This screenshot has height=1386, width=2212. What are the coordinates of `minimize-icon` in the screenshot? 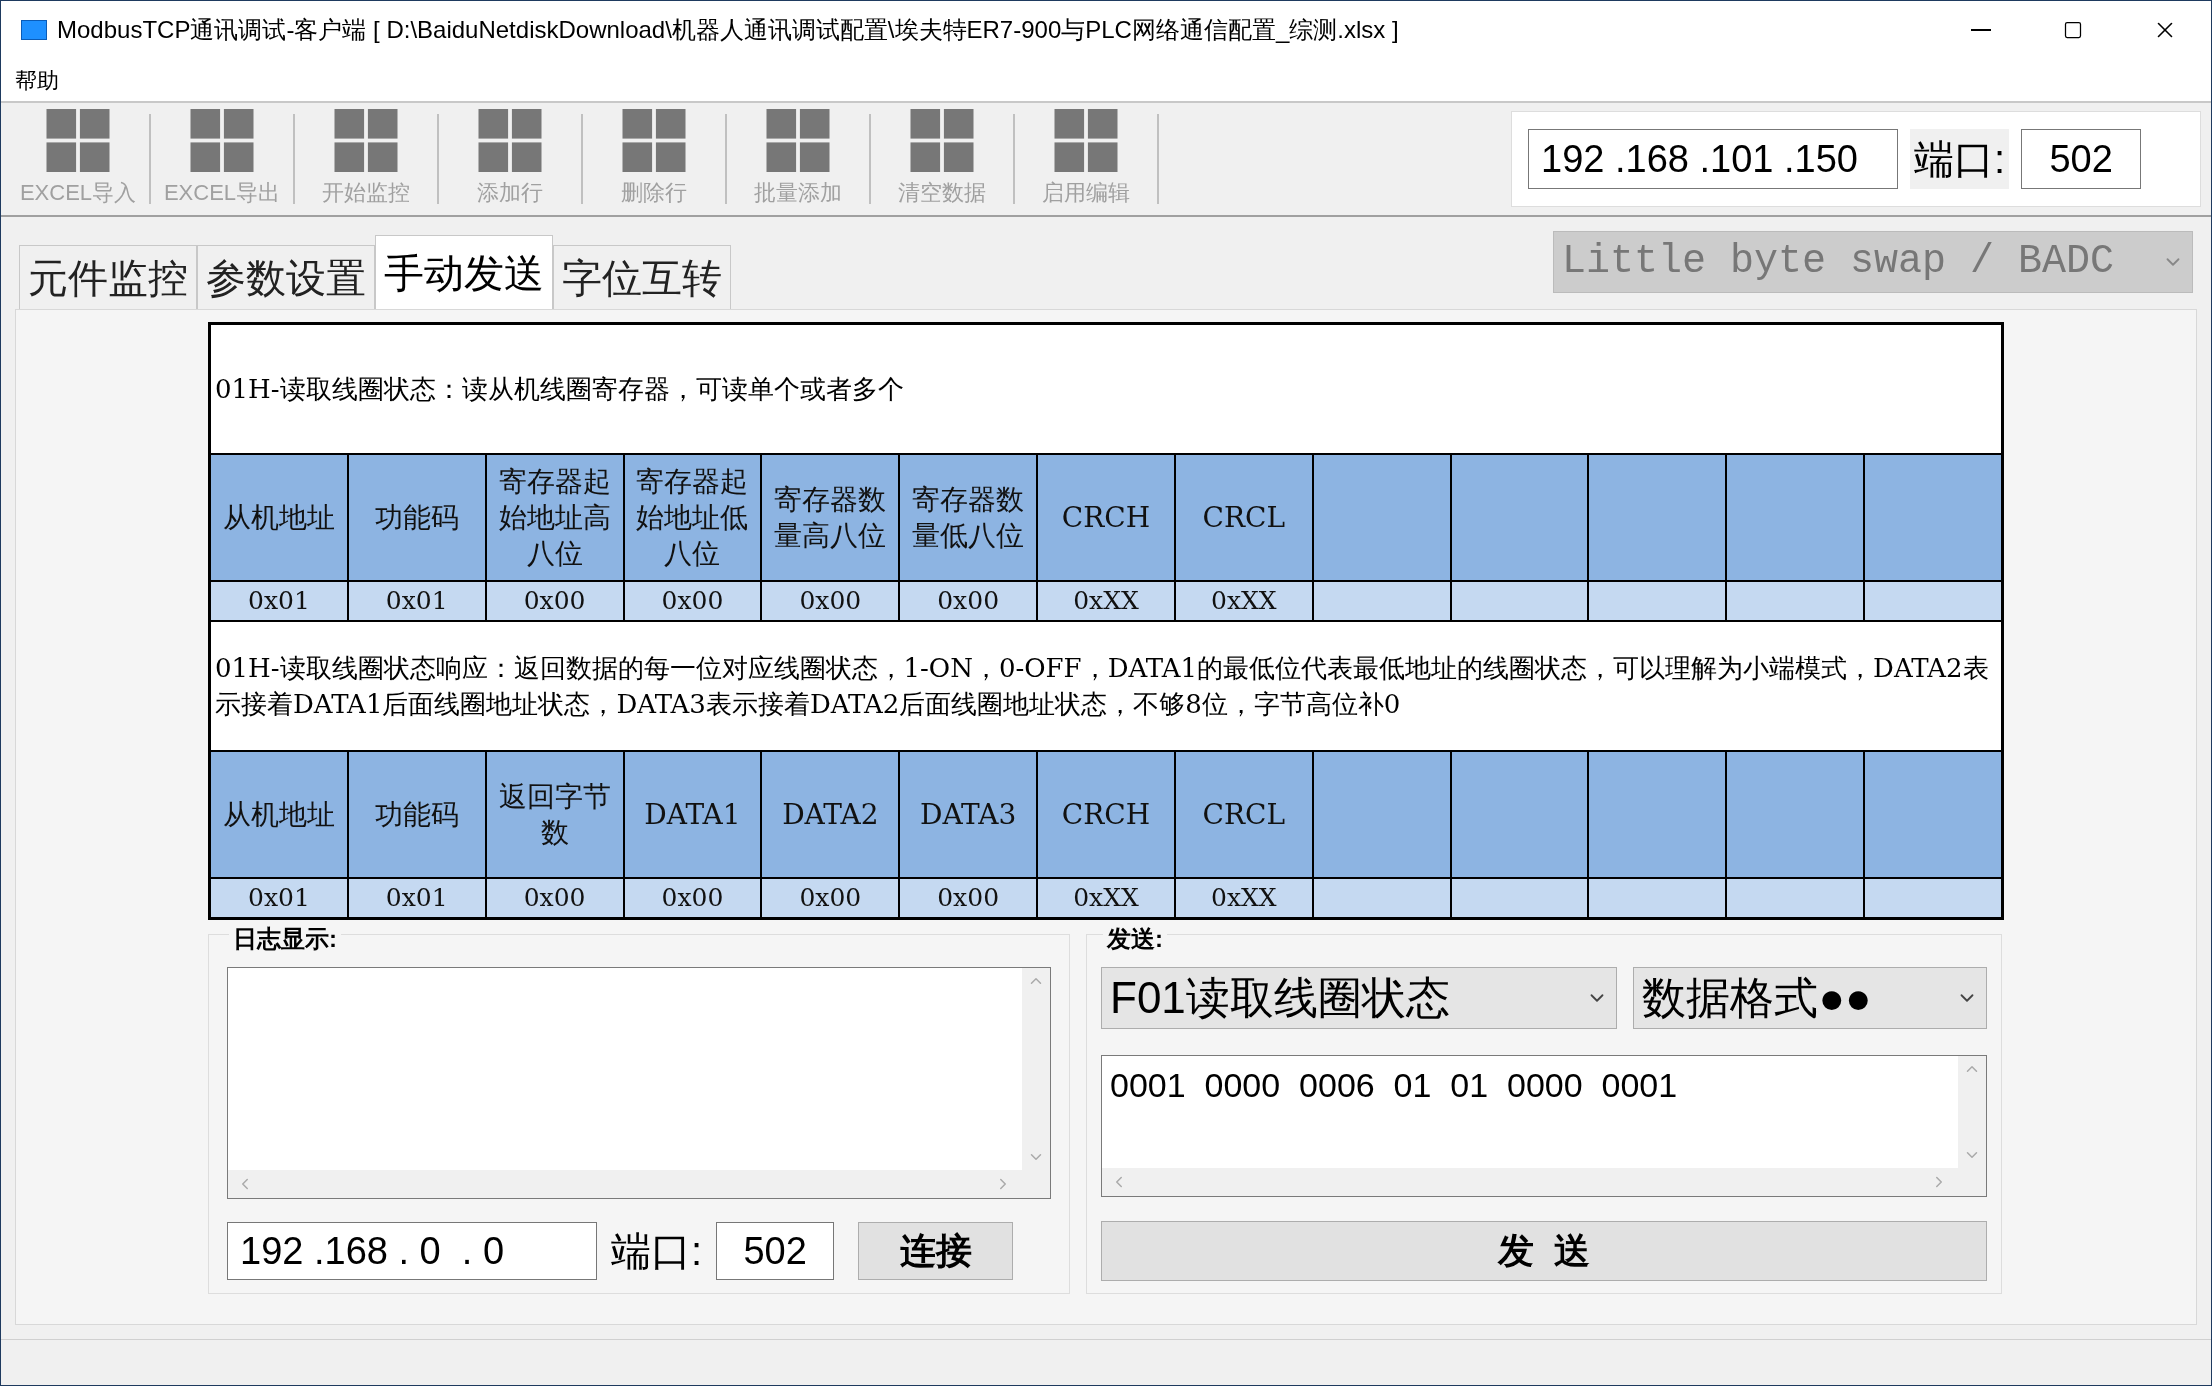 It's located at (1981, 30).